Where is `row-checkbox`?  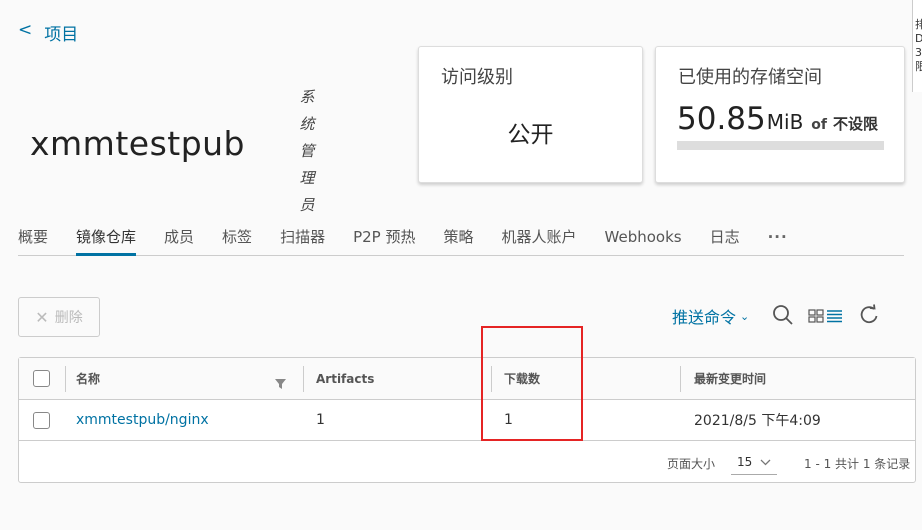 row-checkbox is located at coordinates (41, 420).